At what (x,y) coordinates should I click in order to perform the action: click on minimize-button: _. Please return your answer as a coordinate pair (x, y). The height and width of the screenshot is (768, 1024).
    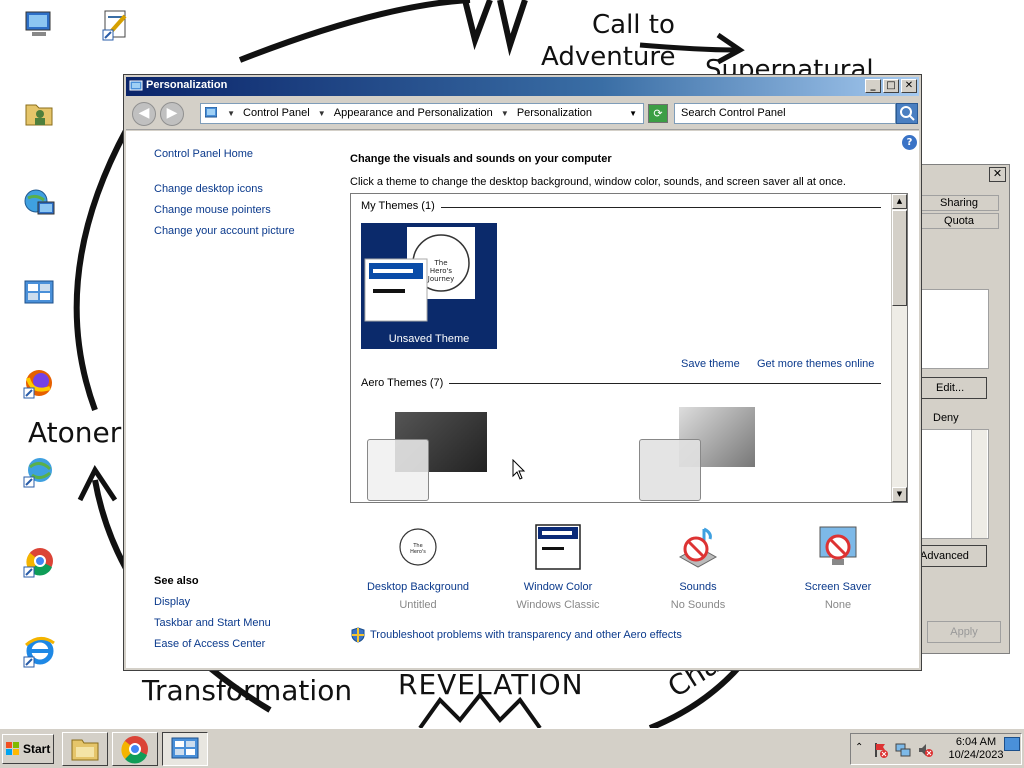
    Looking at the image, I should click on (873, 86).